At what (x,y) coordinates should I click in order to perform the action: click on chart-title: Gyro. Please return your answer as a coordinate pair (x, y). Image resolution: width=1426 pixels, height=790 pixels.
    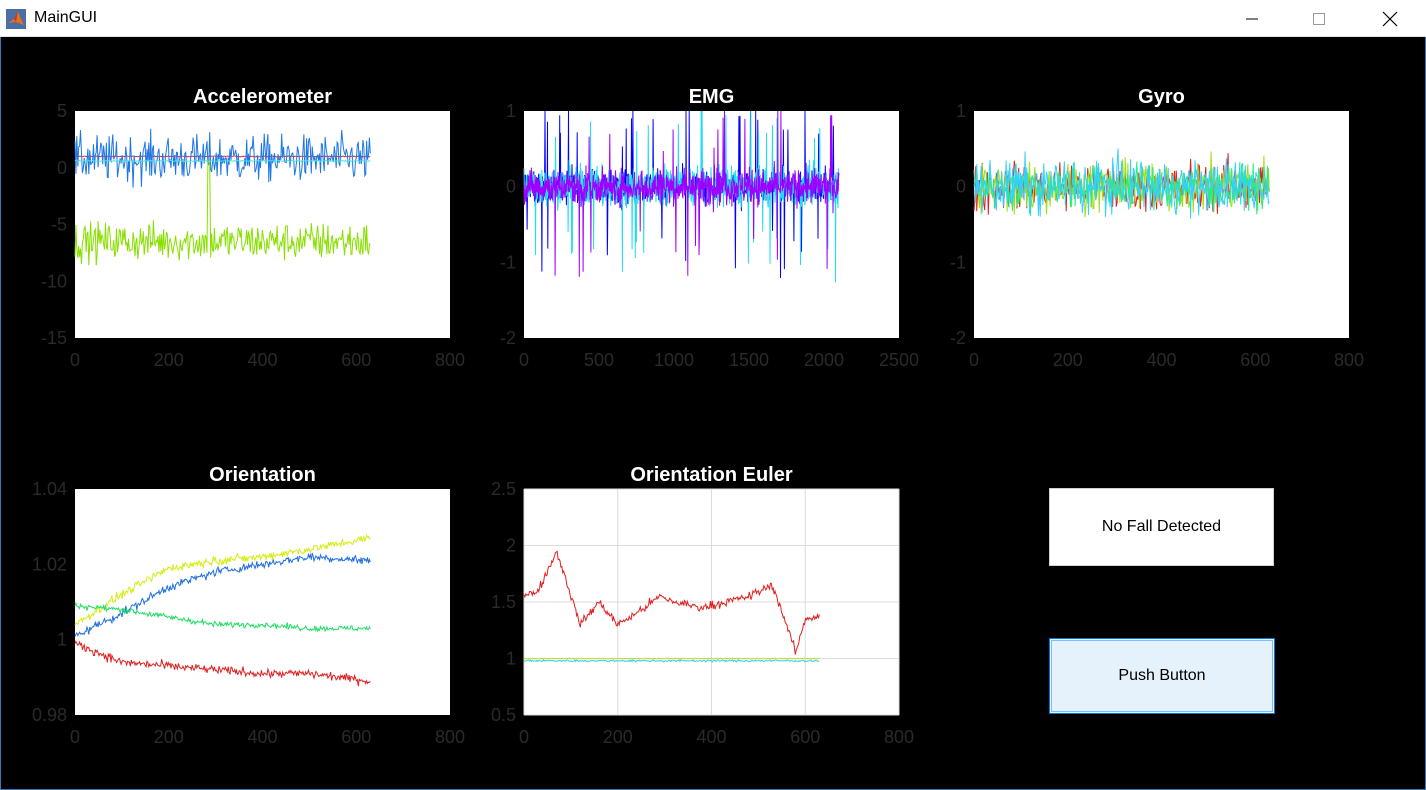
    Looking at the image, I should click on (1161, 97).